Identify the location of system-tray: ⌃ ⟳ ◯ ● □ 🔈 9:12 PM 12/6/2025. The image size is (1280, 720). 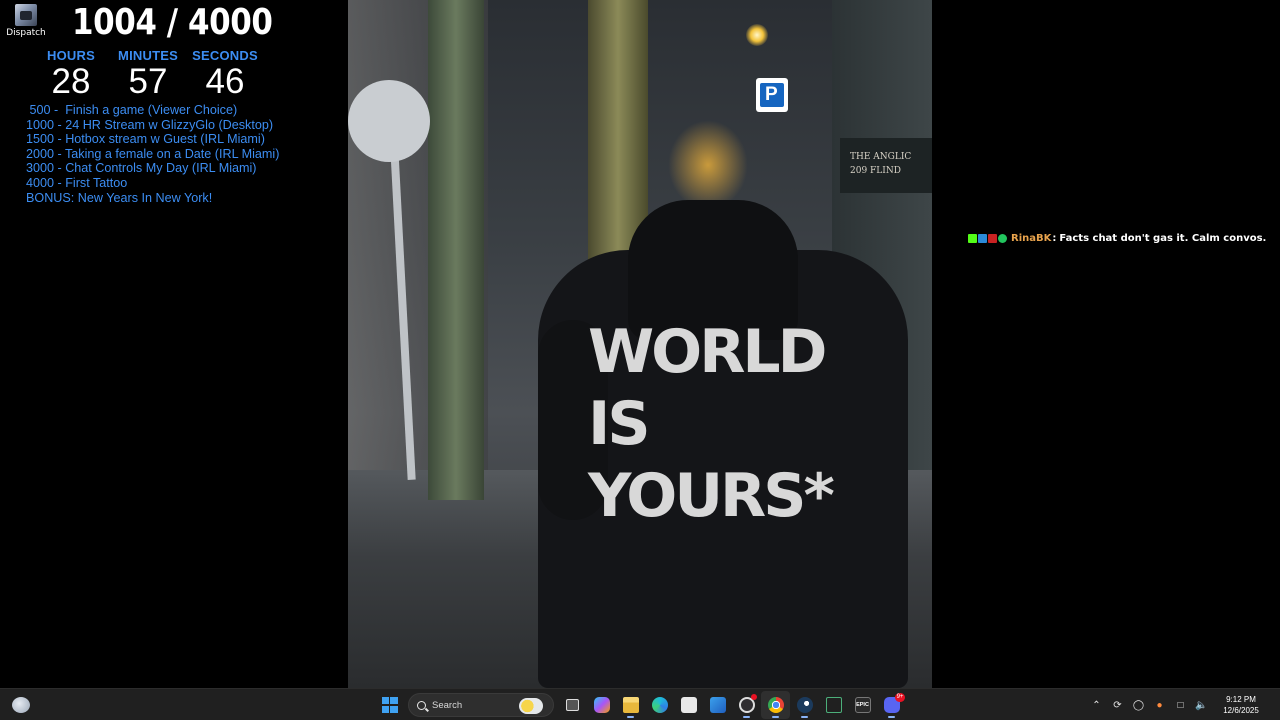
(1183, 704).